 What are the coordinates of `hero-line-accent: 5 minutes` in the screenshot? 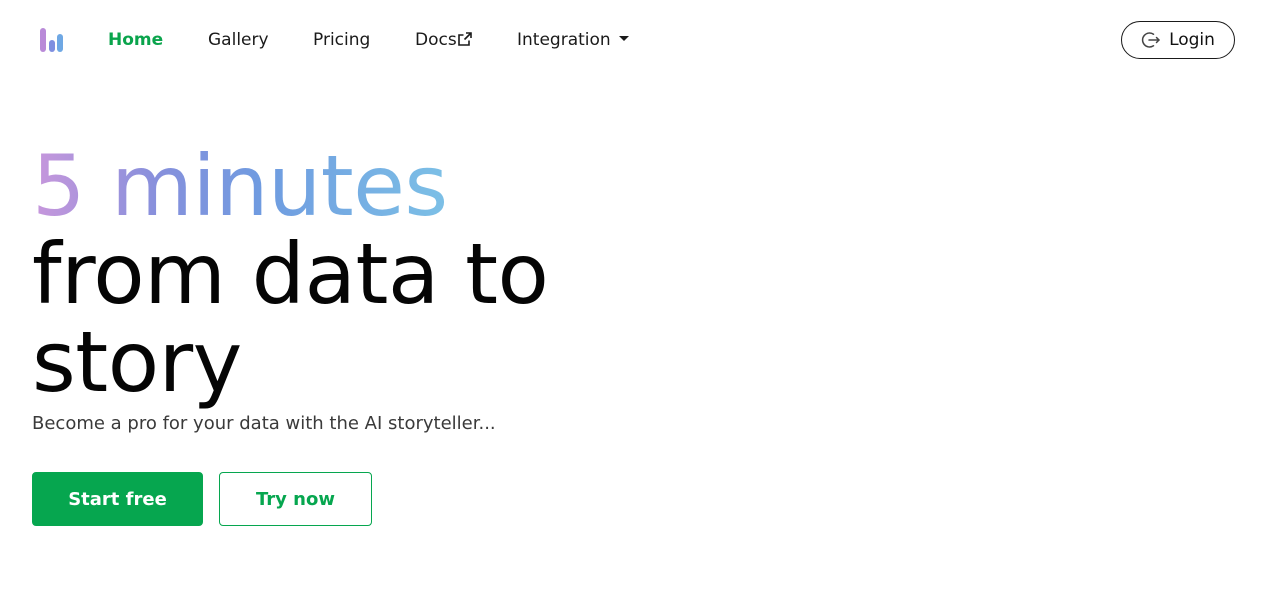 It's located at (290, 186).